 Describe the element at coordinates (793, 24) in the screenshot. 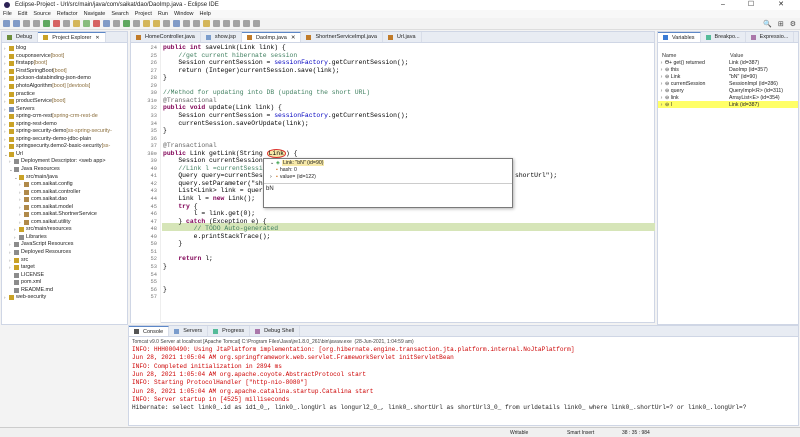

I see `settings-icon: ⚙` at that location.